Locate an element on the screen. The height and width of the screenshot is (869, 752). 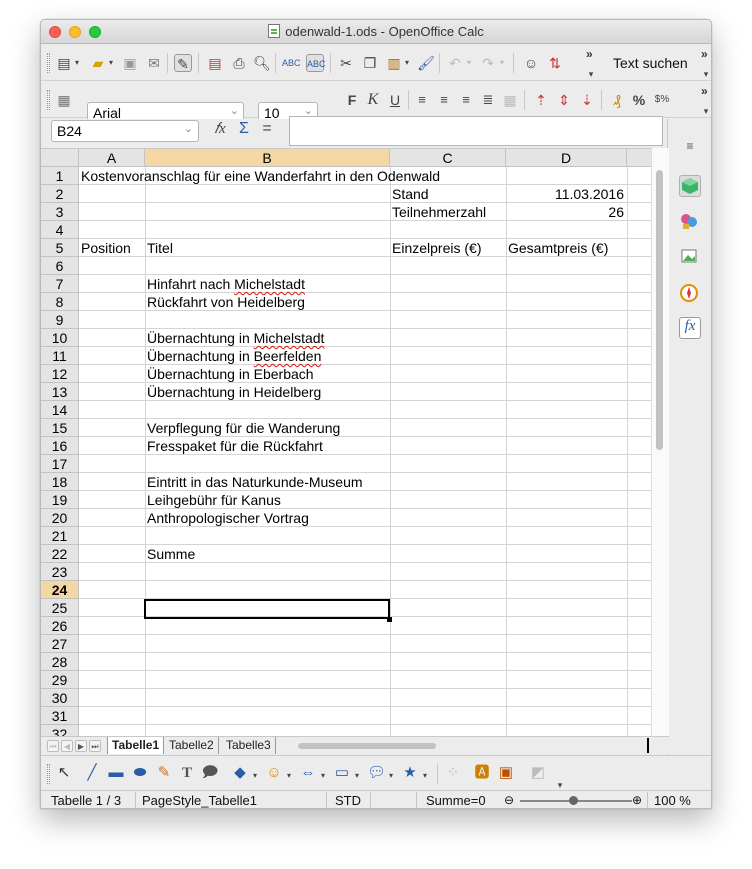
paste-dropdown-arrow: ▾ is located at coordinates (407, 63).